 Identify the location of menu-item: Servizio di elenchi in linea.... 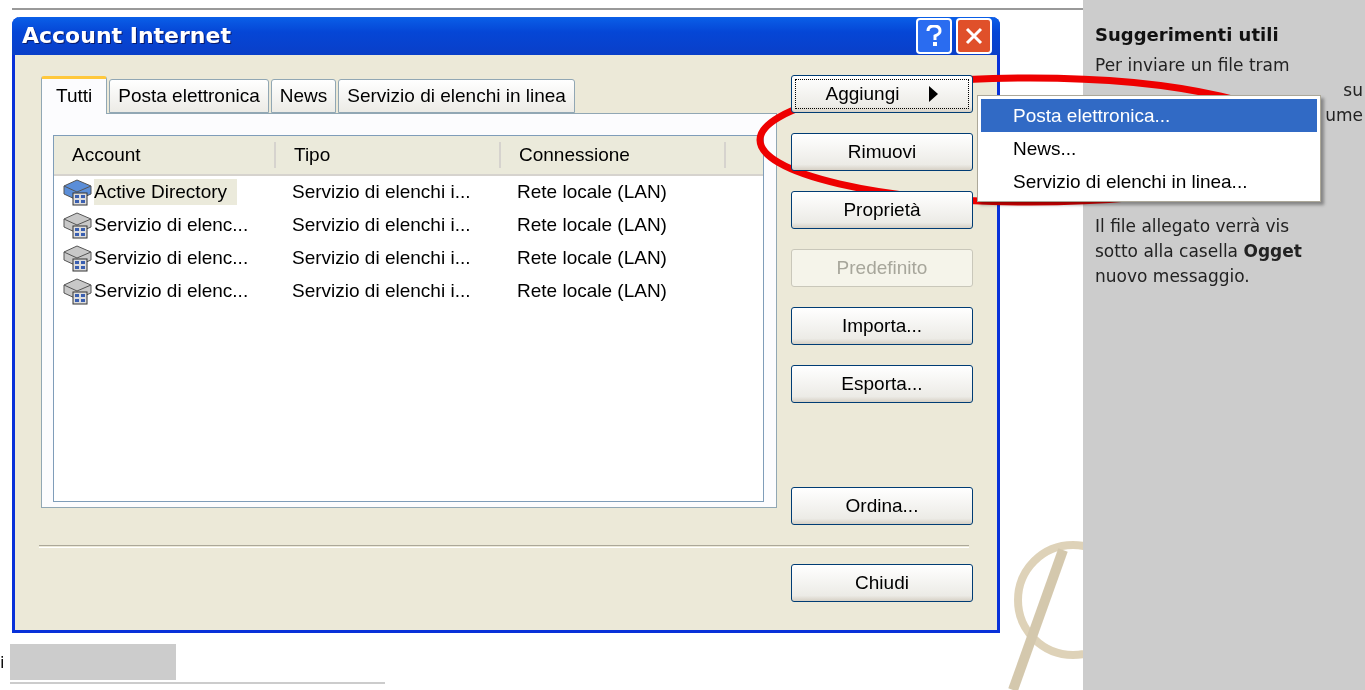
(1149, 181).